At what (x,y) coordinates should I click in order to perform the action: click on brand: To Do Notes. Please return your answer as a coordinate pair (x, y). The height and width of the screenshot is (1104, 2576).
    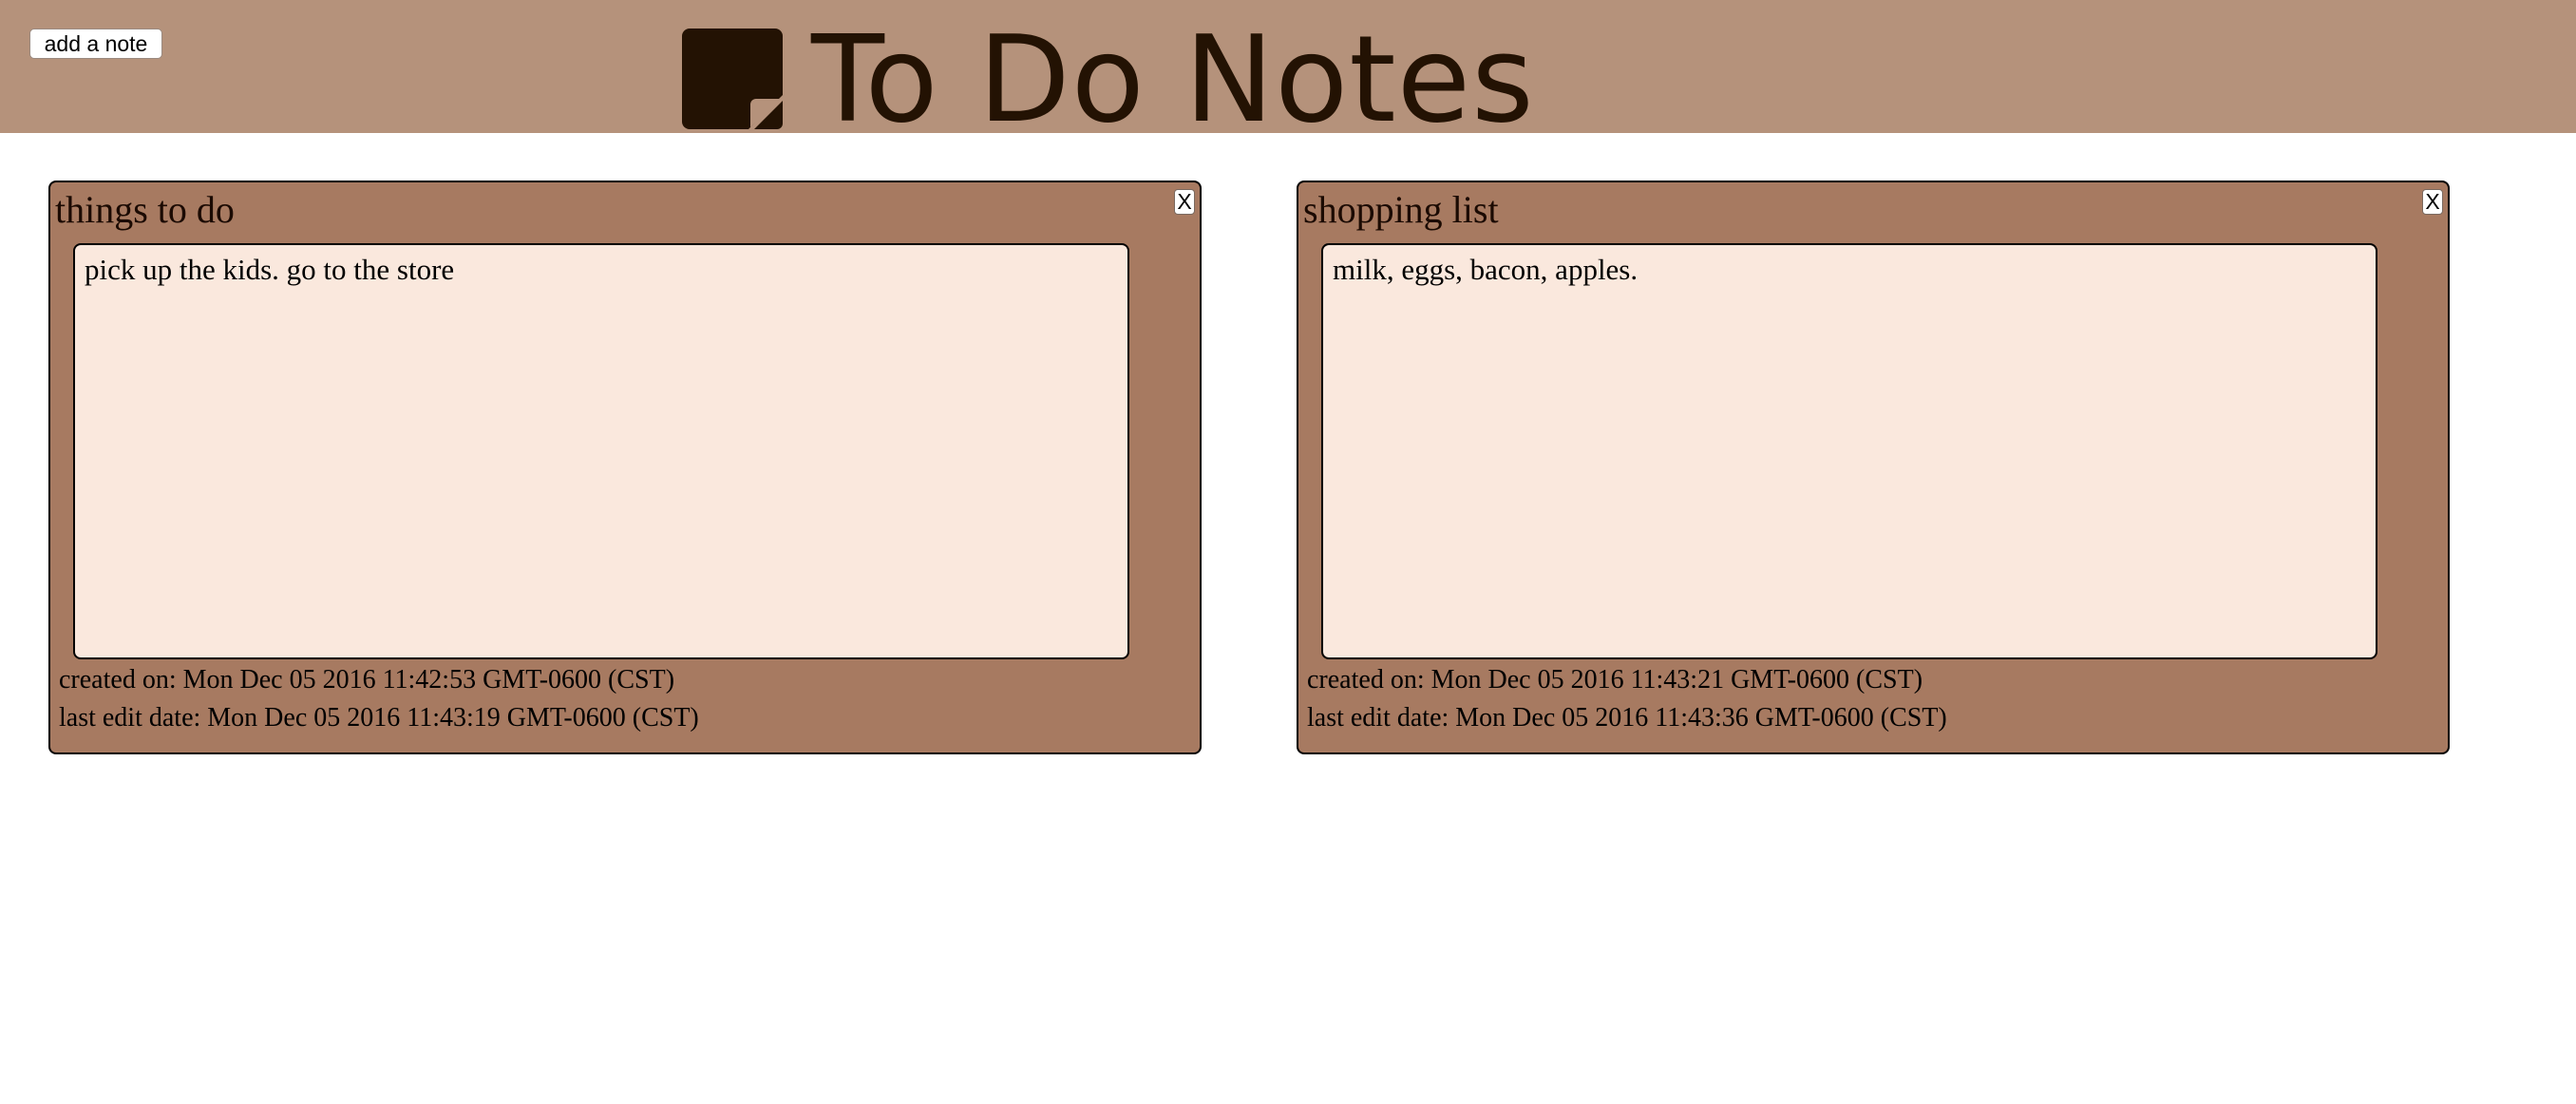
    Looking at the image, I should click on (1108, 80).